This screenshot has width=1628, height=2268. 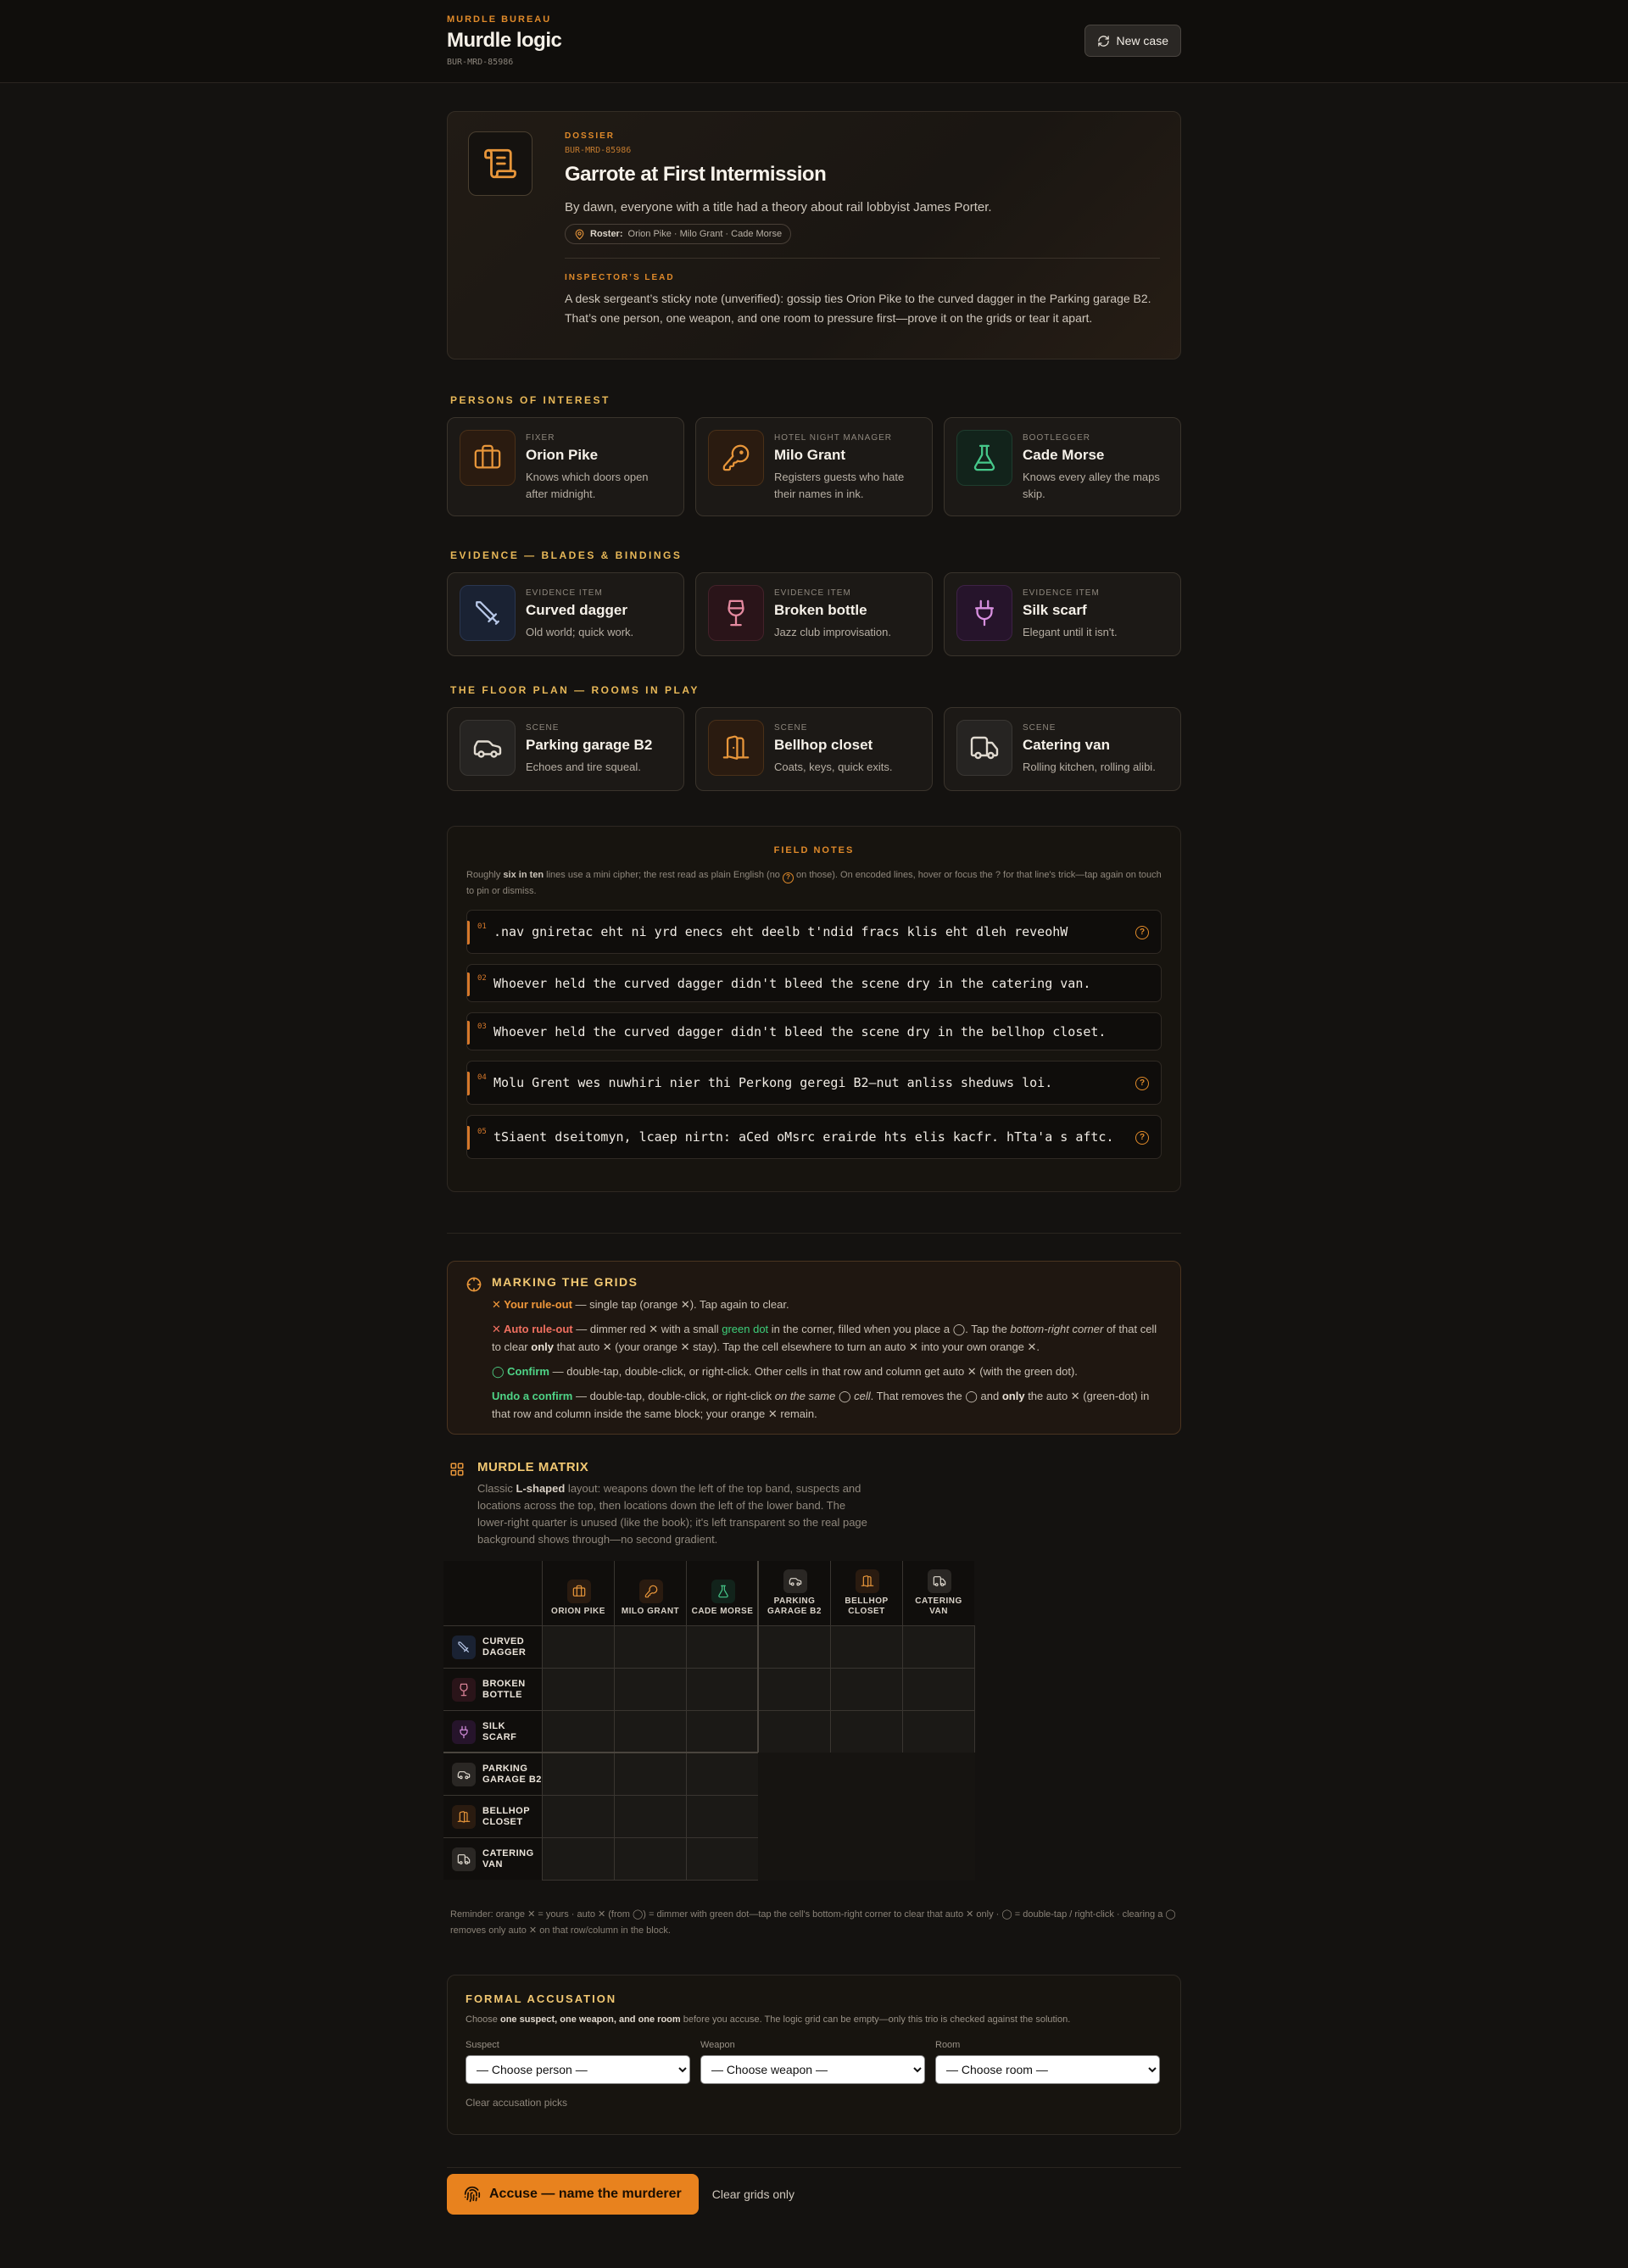 What do you see at coordinates (620, 277) in the screenshot?
I see `lead-kicker: INSPECTOR’S LEAD` at bounding box center [620, 277].